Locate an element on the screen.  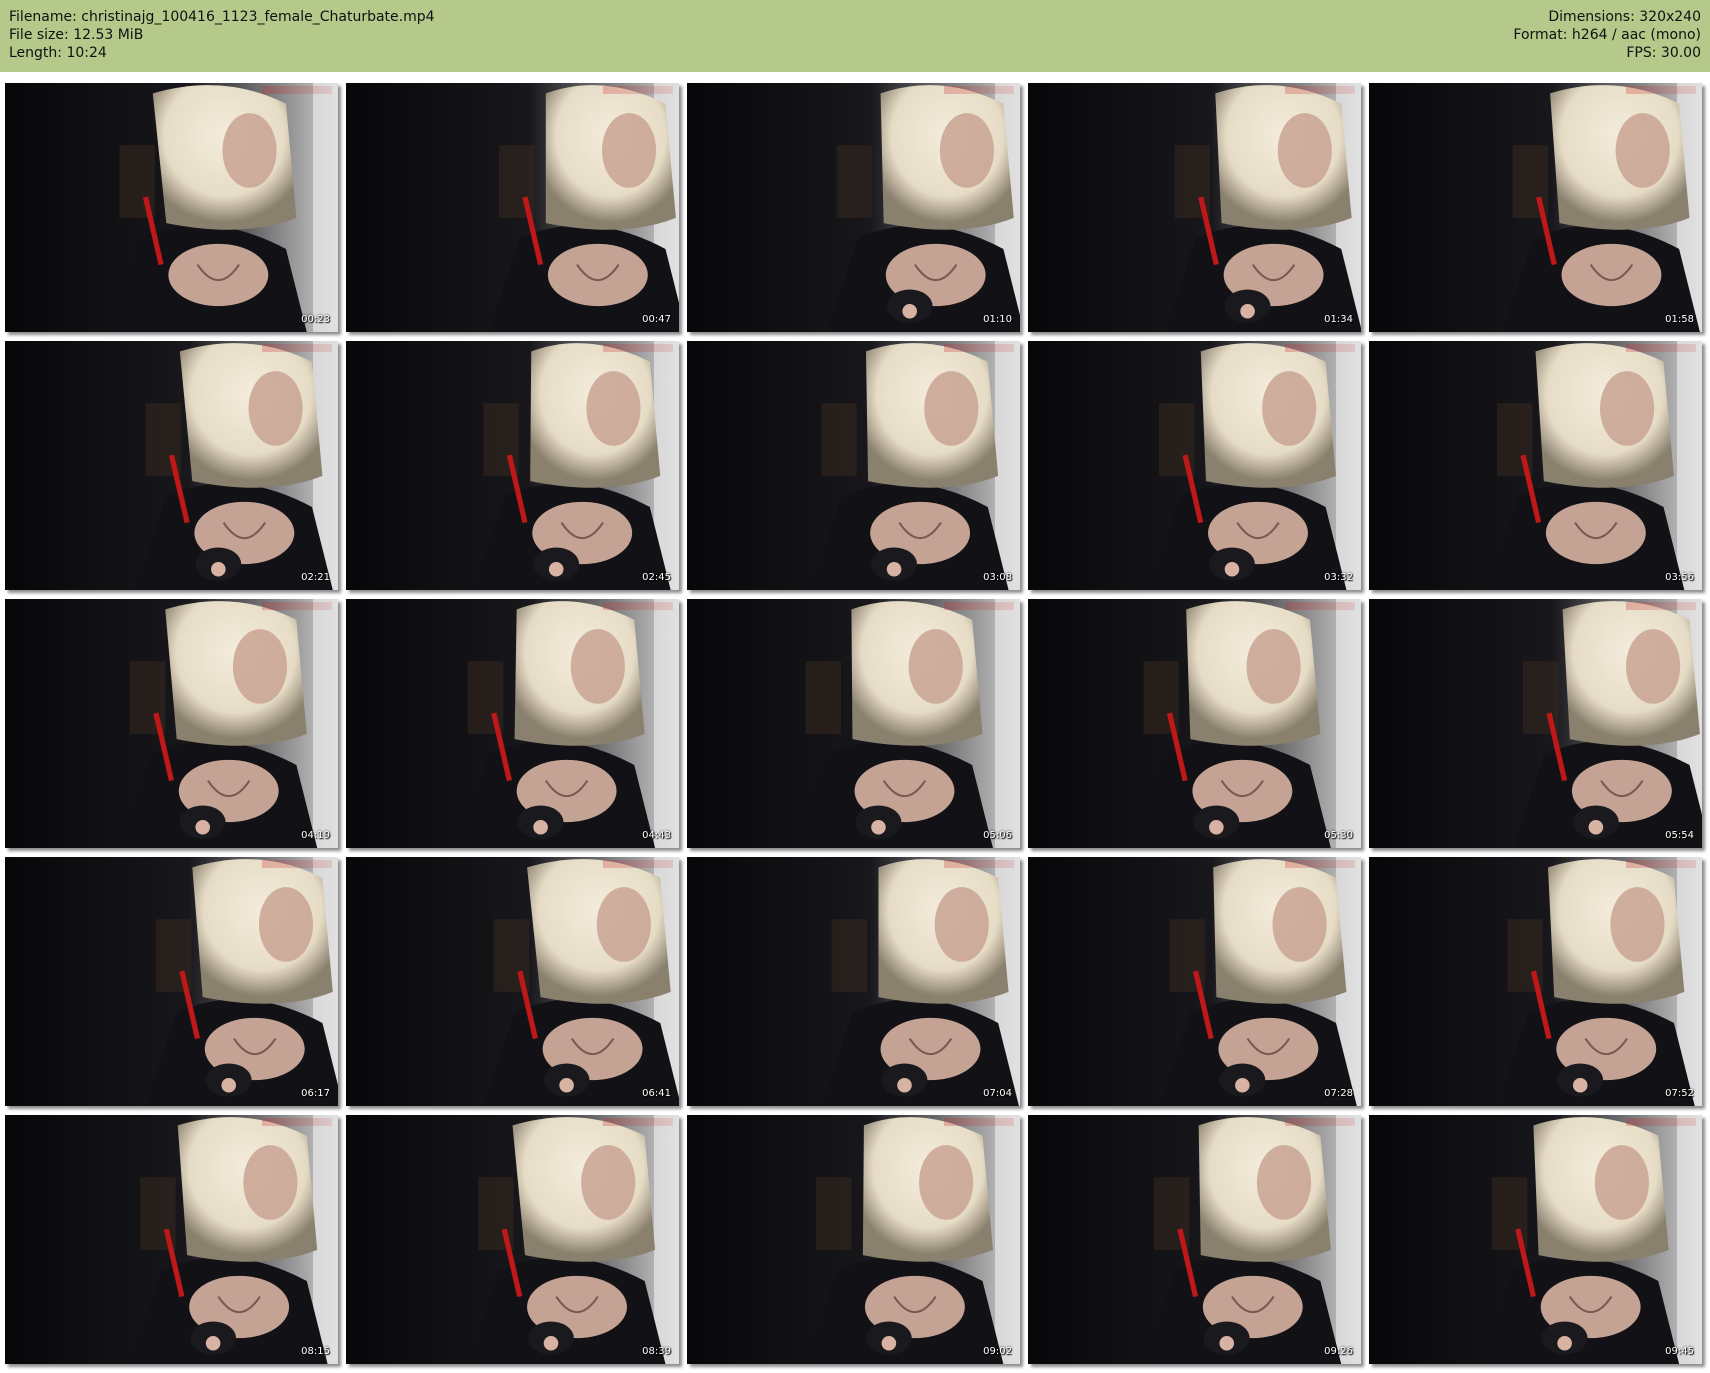
video-frame-thumbnail: 05:54 is located at coordinates (1535, 723).